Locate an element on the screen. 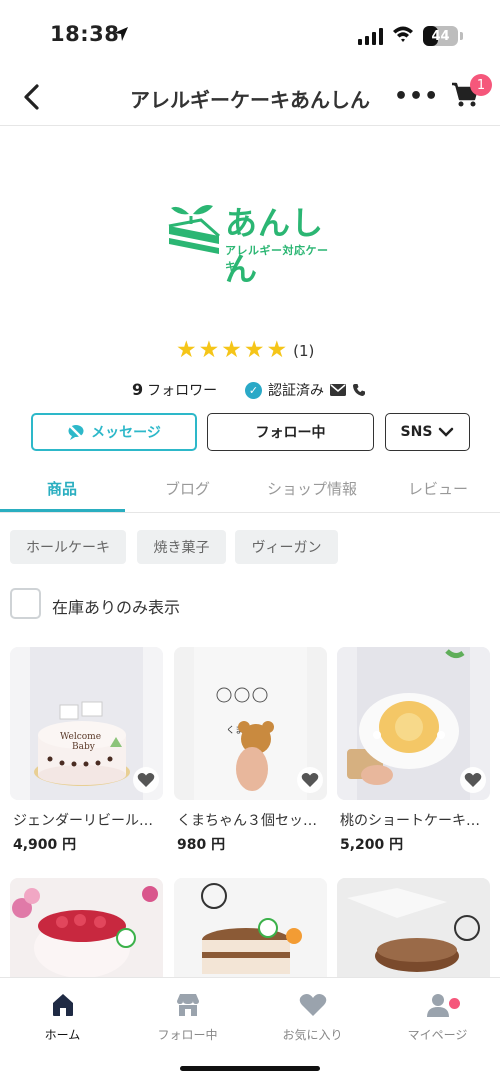  nav-bar: アレルギーケーキあんしん ••• is located at coordinates (250, 99).